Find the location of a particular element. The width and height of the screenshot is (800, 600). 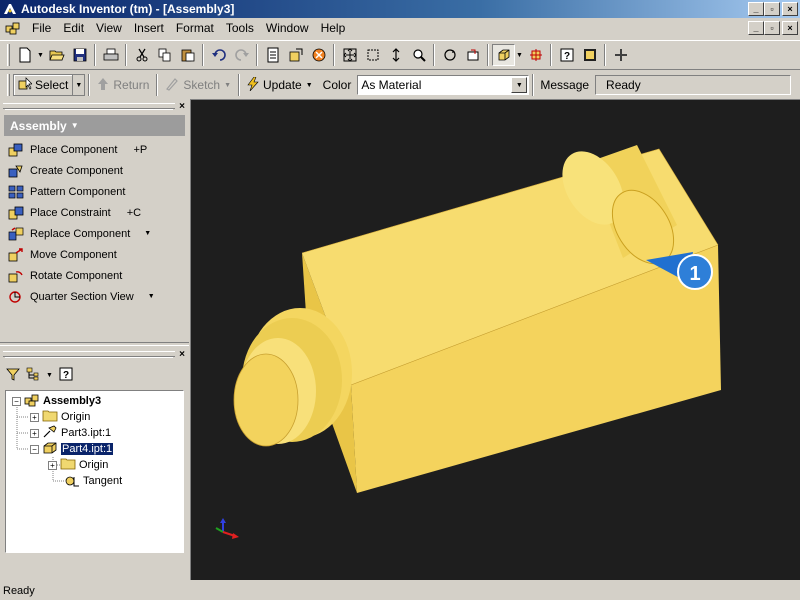

tree-node-assembly3: − Assembly3 is located at coordinates (56, 401).